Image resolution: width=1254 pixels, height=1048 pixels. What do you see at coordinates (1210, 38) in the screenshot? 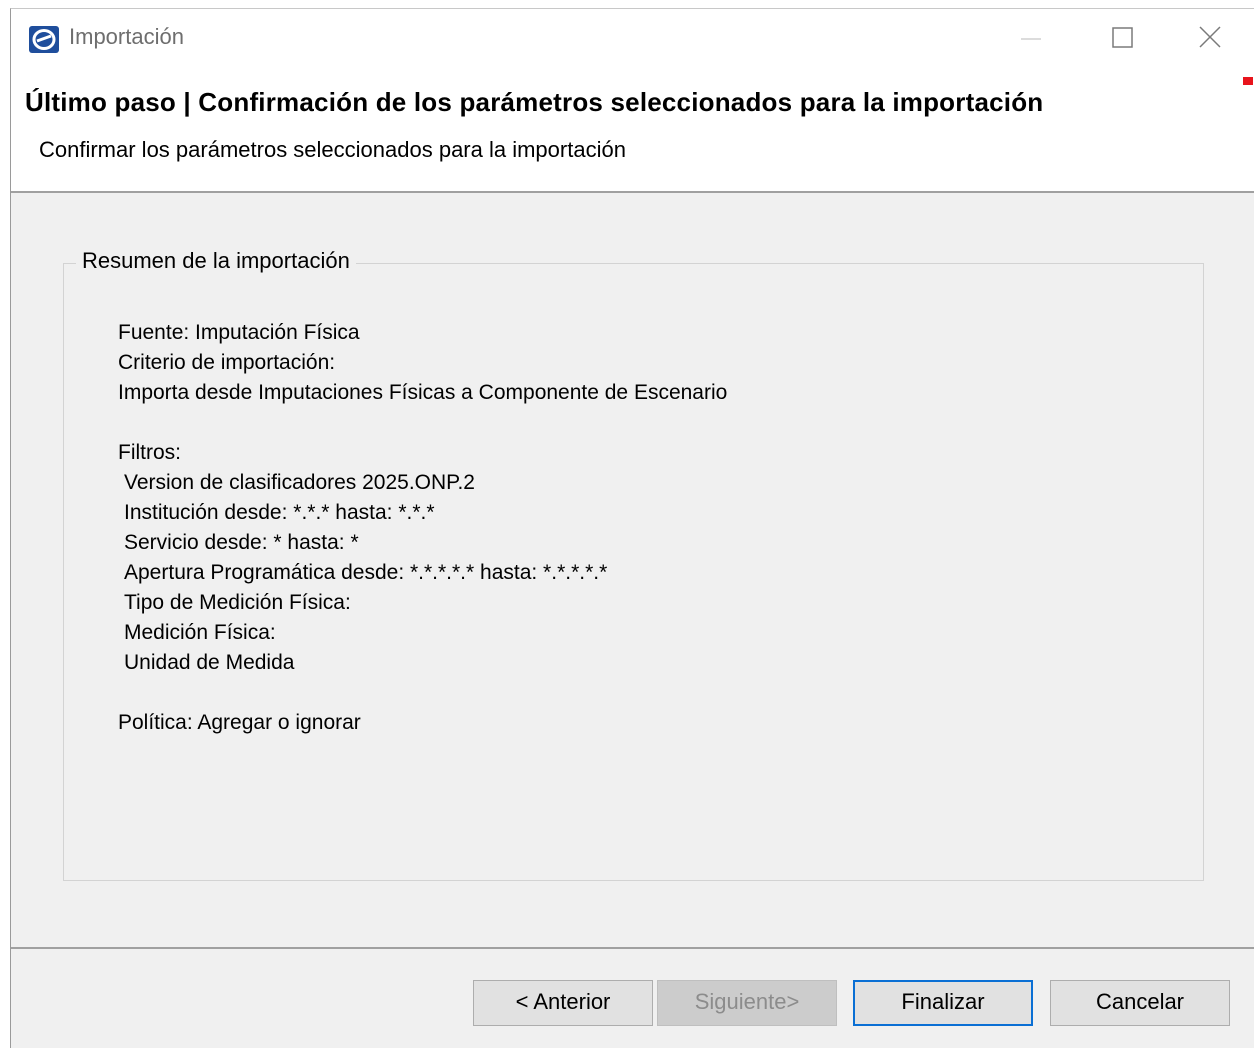
I see `close-icon` at bounding box center [1210, 38].